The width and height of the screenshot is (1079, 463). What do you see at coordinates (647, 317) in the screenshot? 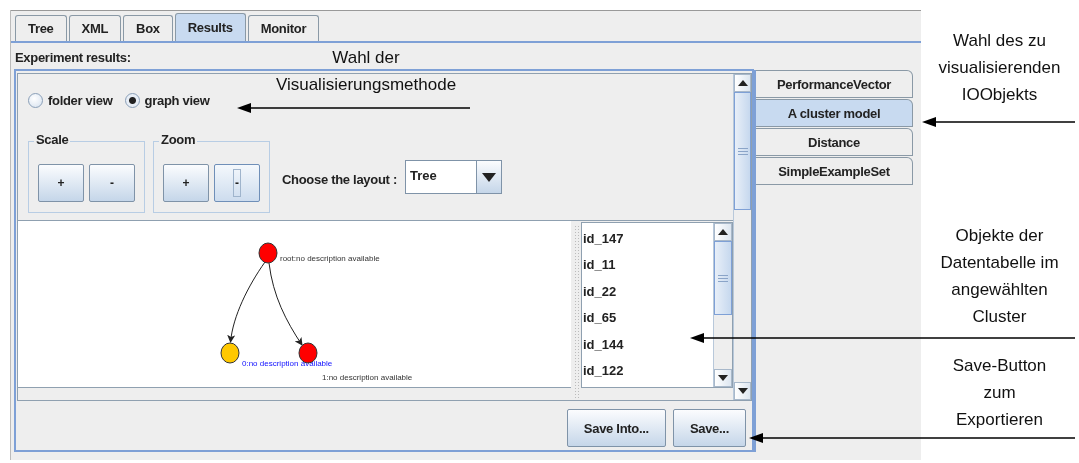
I see `list-item: id_65` at bounding box center [647, 317].